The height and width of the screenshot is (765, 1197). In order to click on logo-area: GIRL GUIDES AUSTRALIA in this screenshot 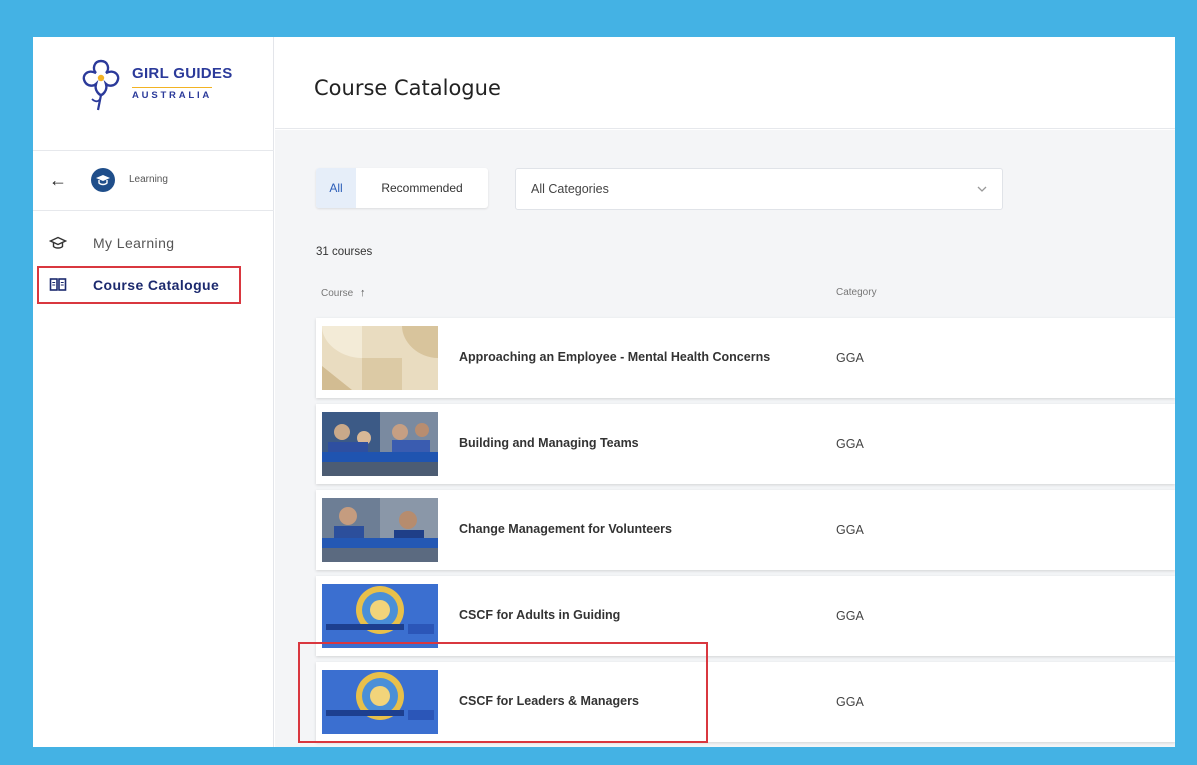, I will do `click(153, 94)`.